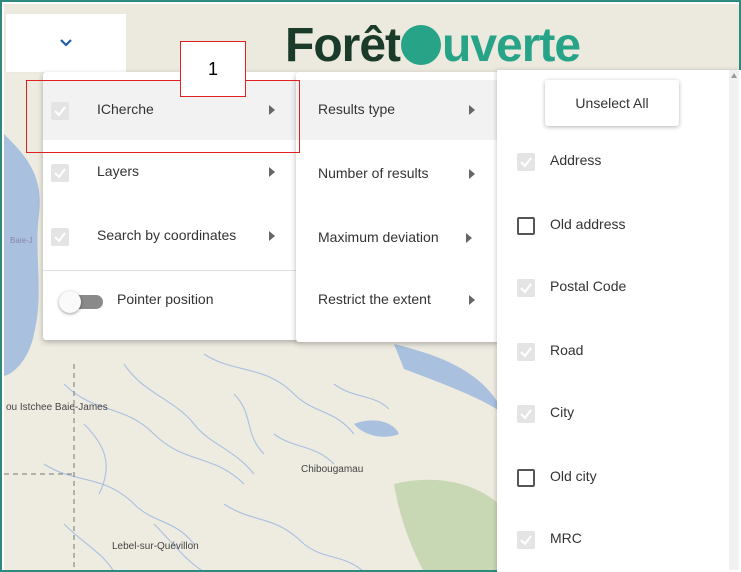  Describe the element at coordinates (378, 237) in the screenshot. I see `menu-item-label: Maximum deviation` at that location.